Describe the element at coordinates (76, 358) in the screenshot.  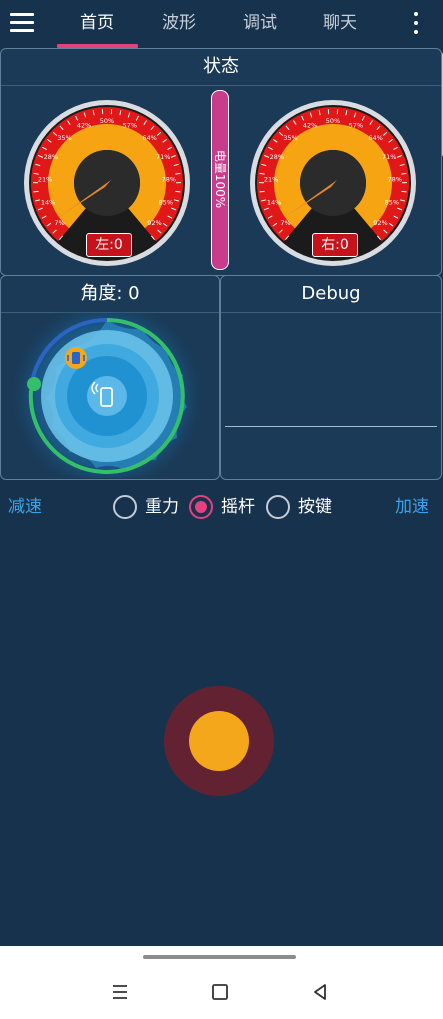
I see `vibrate-icon` at that location.